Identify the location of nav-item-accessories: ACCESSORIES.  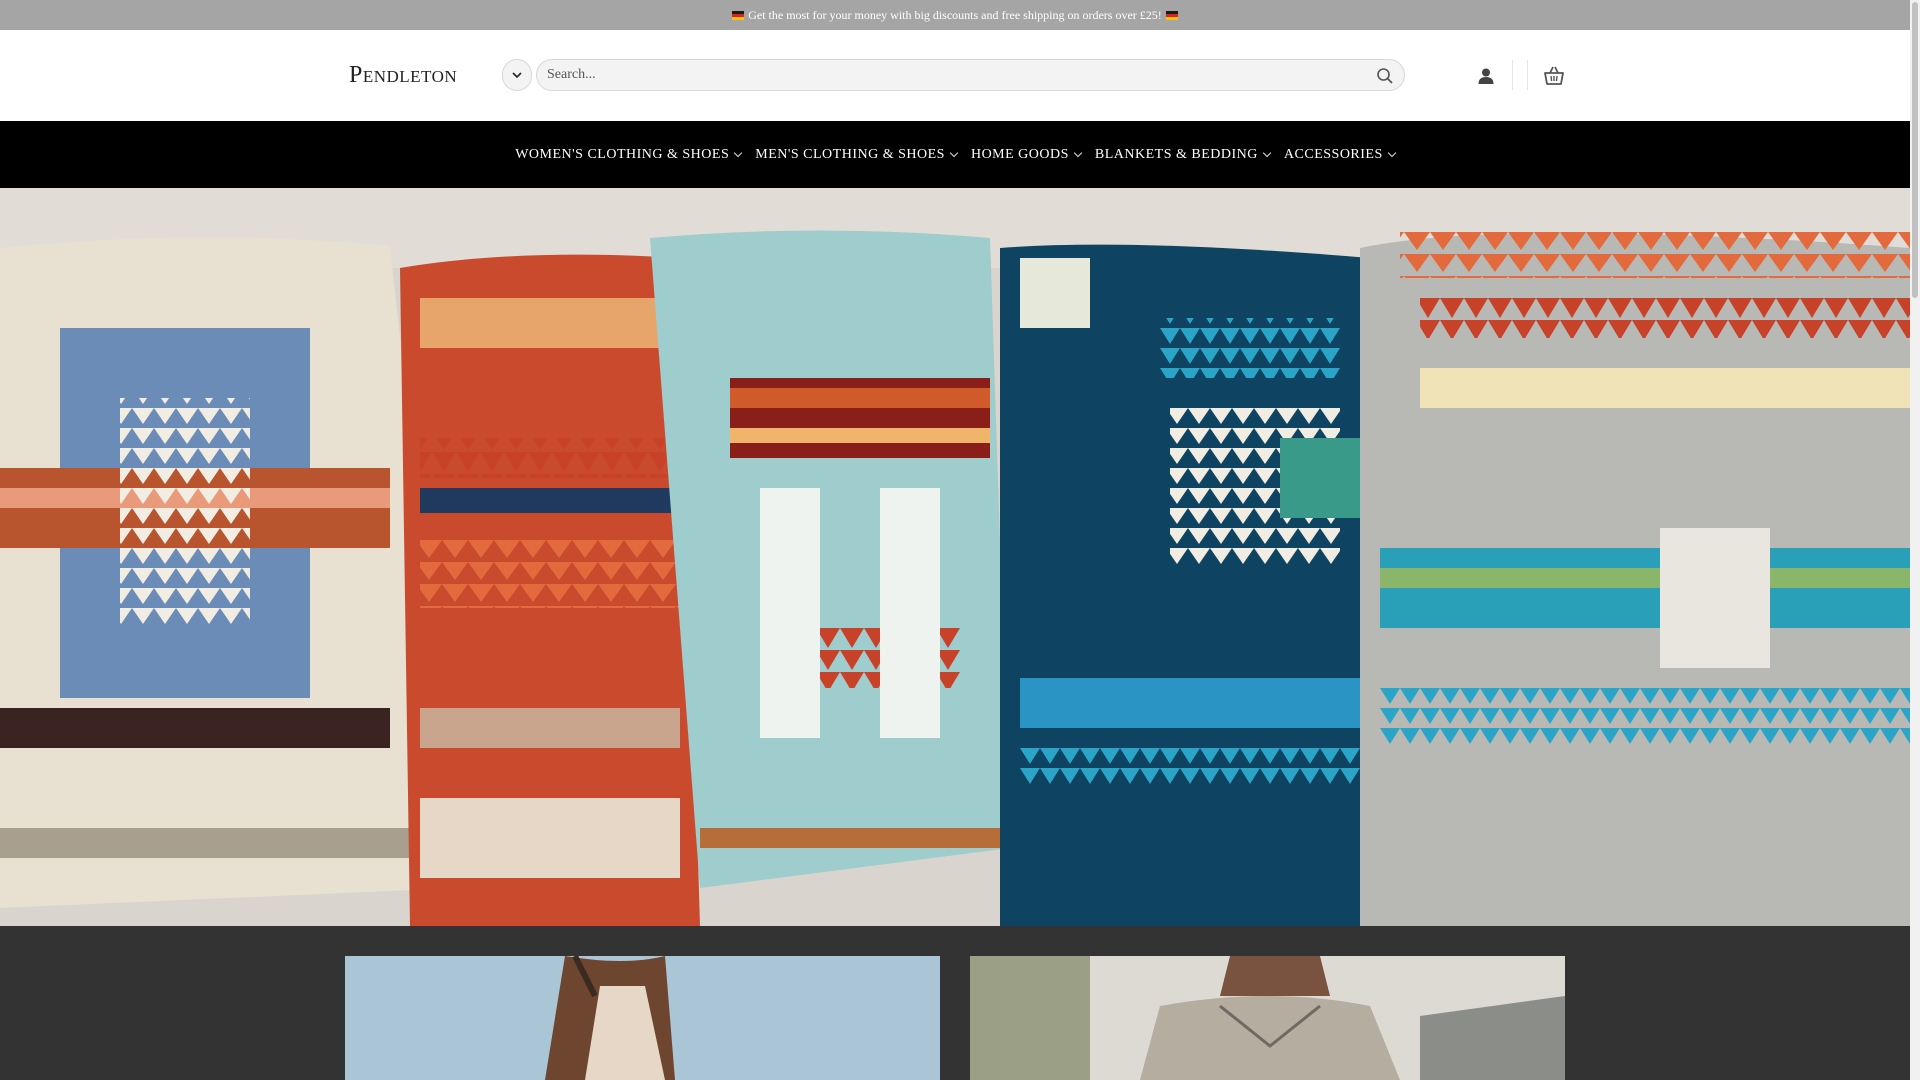
(1340, 154).